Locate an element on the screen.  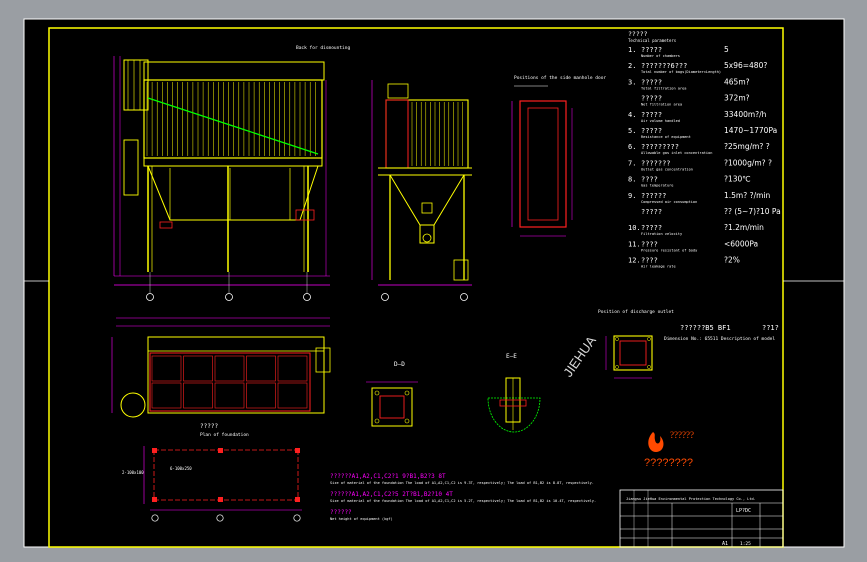
spec-row-value: 5x96=480? is located at coordinates (745, 65).